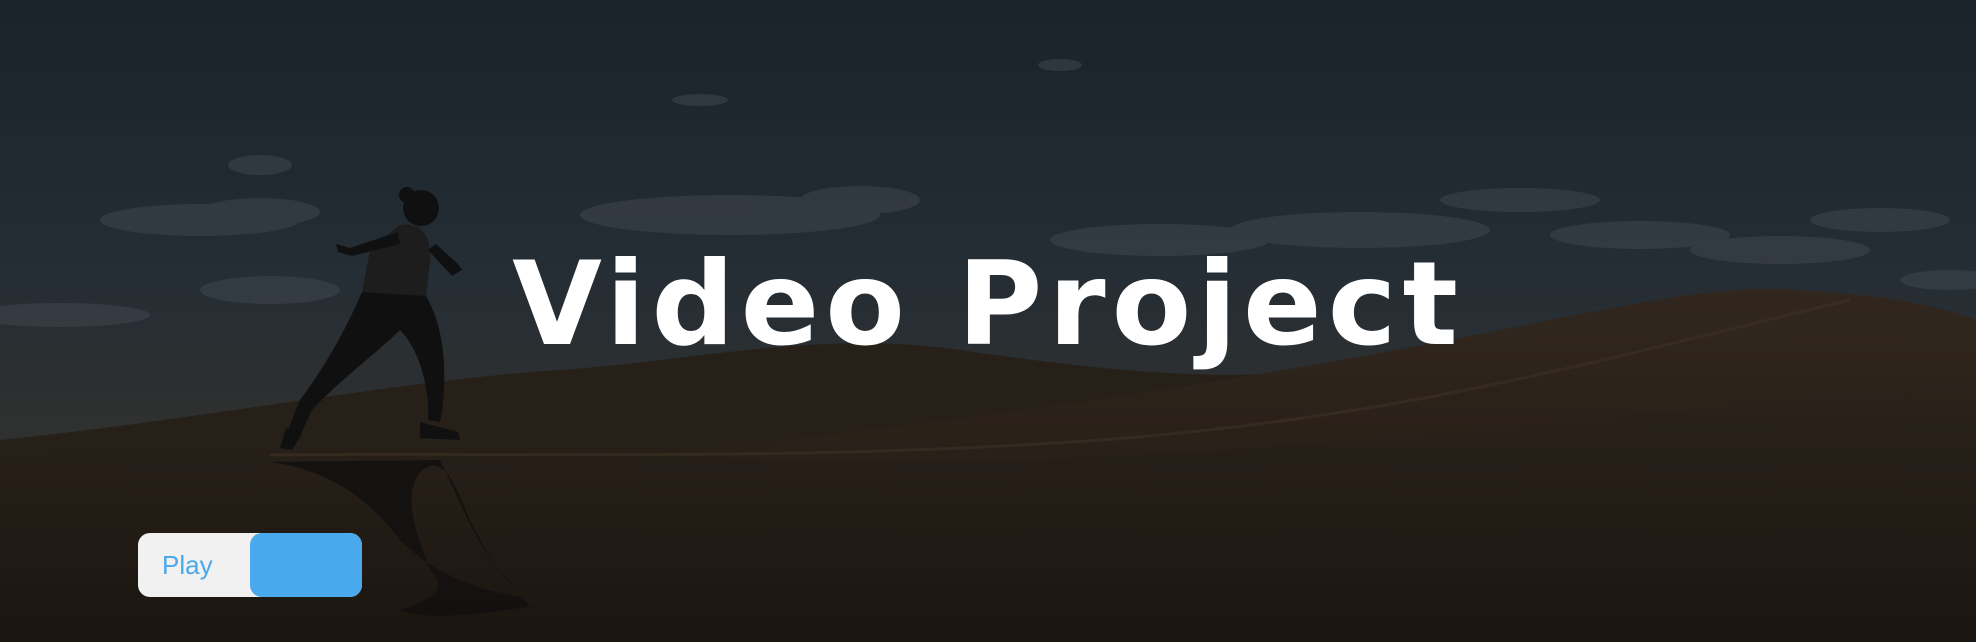 This screenshot has height=642, width=1976. Describe the element at coordinates (988, 304) in the screenshot. I see `page-title: Video Project` at that location.